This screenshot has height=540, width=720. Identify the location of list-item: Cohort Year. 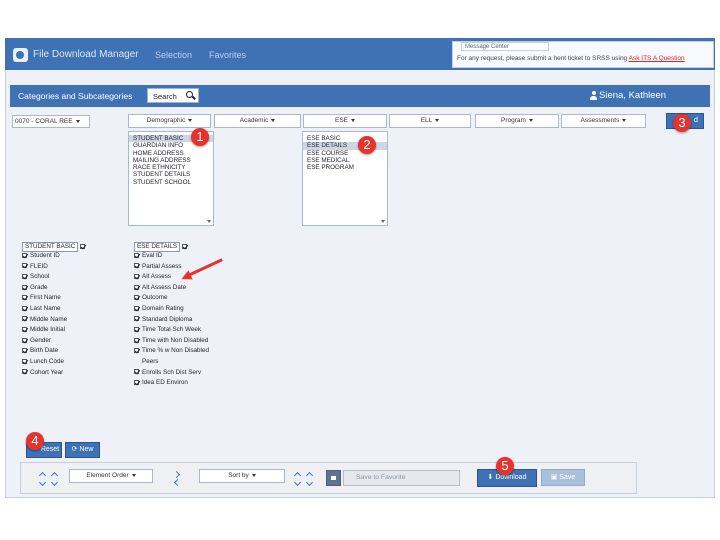
(55, 373).